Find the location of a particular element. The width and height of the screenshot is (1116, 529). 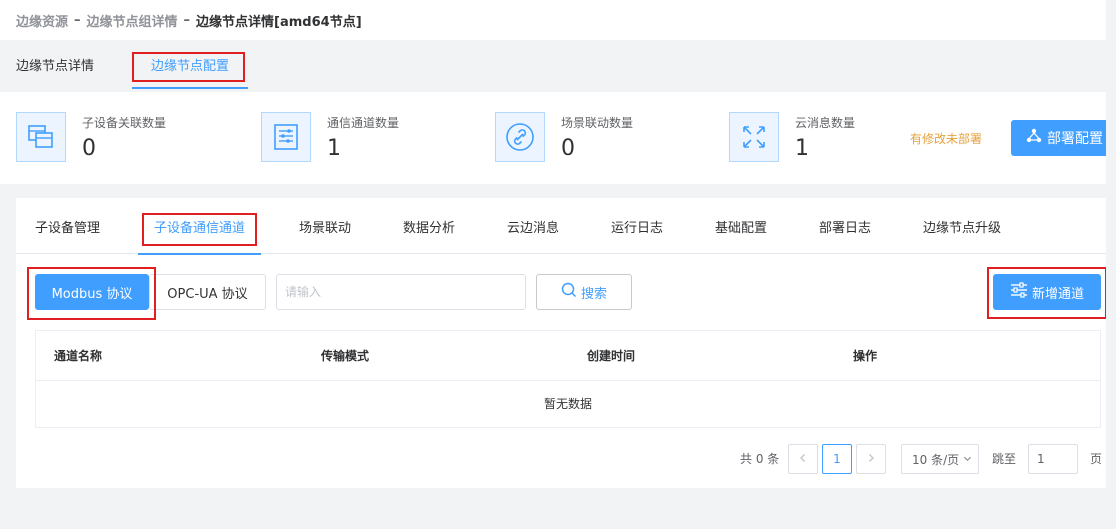

stat-label: 通信通道数量 is located at coordinates (363, 123).